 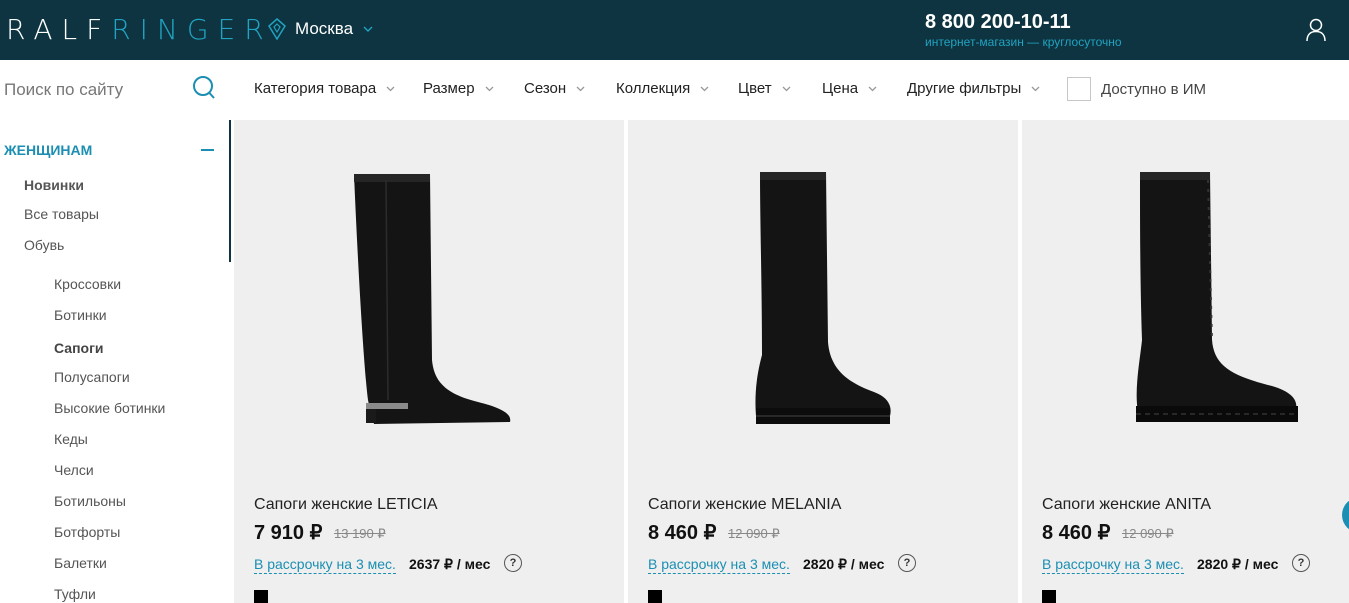 What do you see at coordinates (207, 150) in the screenshot?
I see `collapse-minus-icon` at bounding box center [207, 150].